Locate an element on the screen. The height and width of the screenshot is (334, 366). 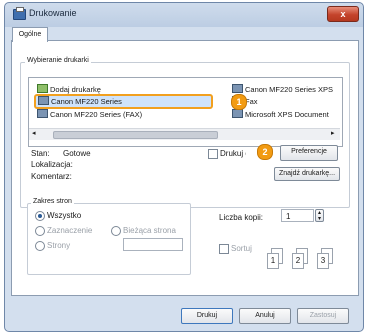
scrollbar-thumb is located at coordinates (135, 135).